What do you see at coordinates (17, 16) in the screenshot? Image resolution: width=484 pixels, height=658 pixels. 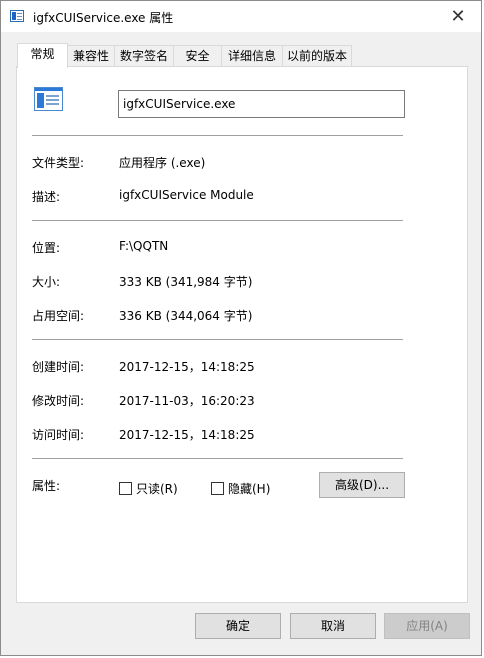 I see `file-properties-icon` at bounding box center [17, 16].